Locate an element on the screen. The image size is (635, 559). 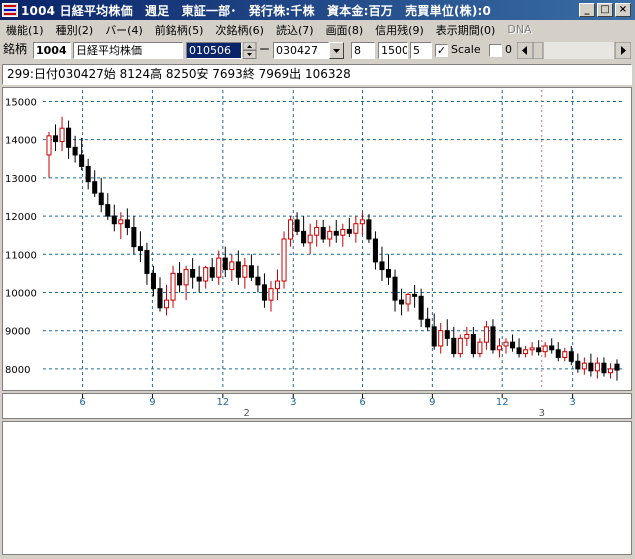
param1-input: 8 is located at coordinates (363, 50).